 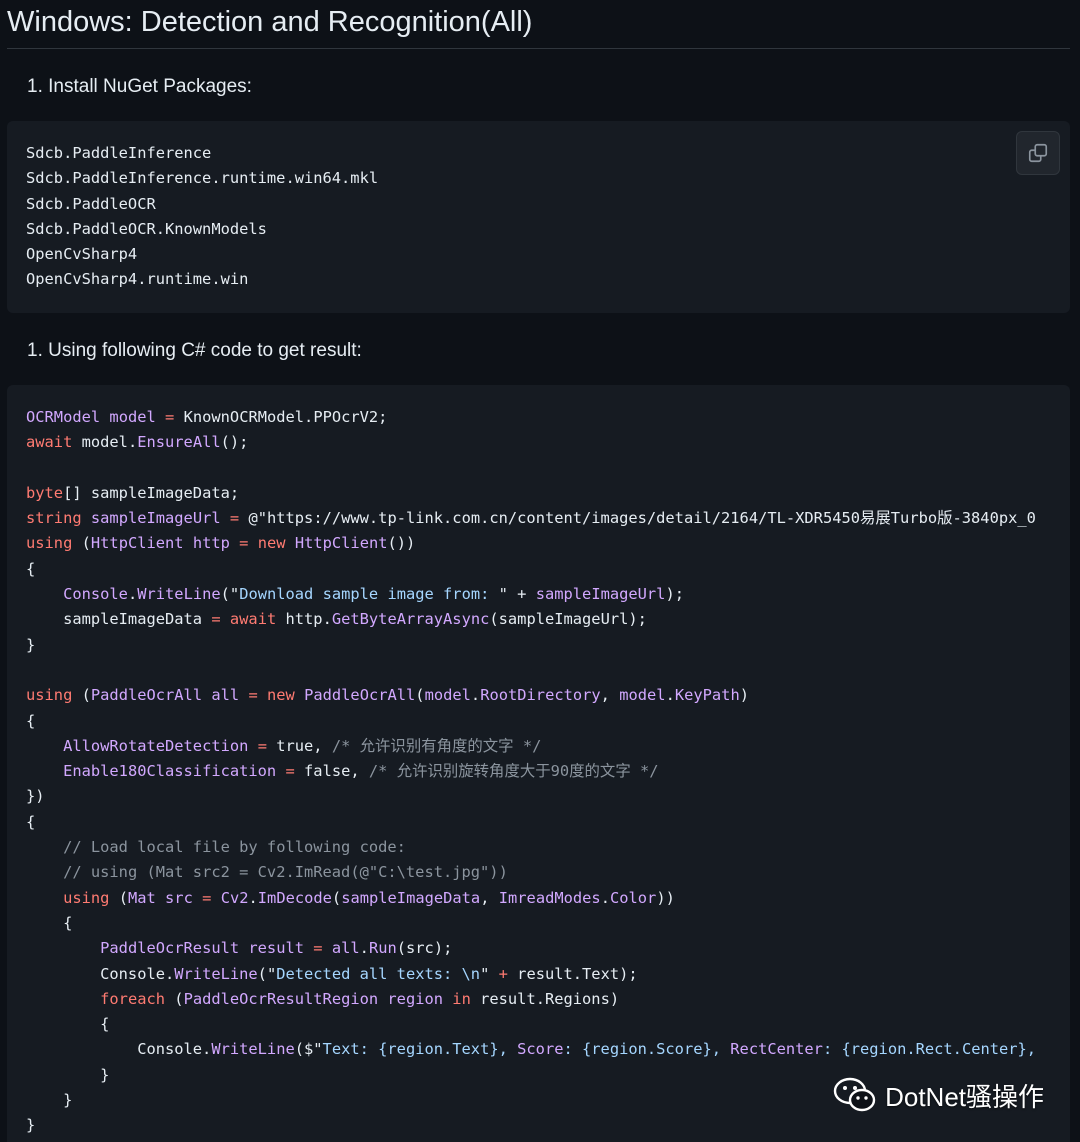 What do you see at coordinates (461, 998) in the screenshot?
I see `code-token: in` at bounding box center [461, 998].